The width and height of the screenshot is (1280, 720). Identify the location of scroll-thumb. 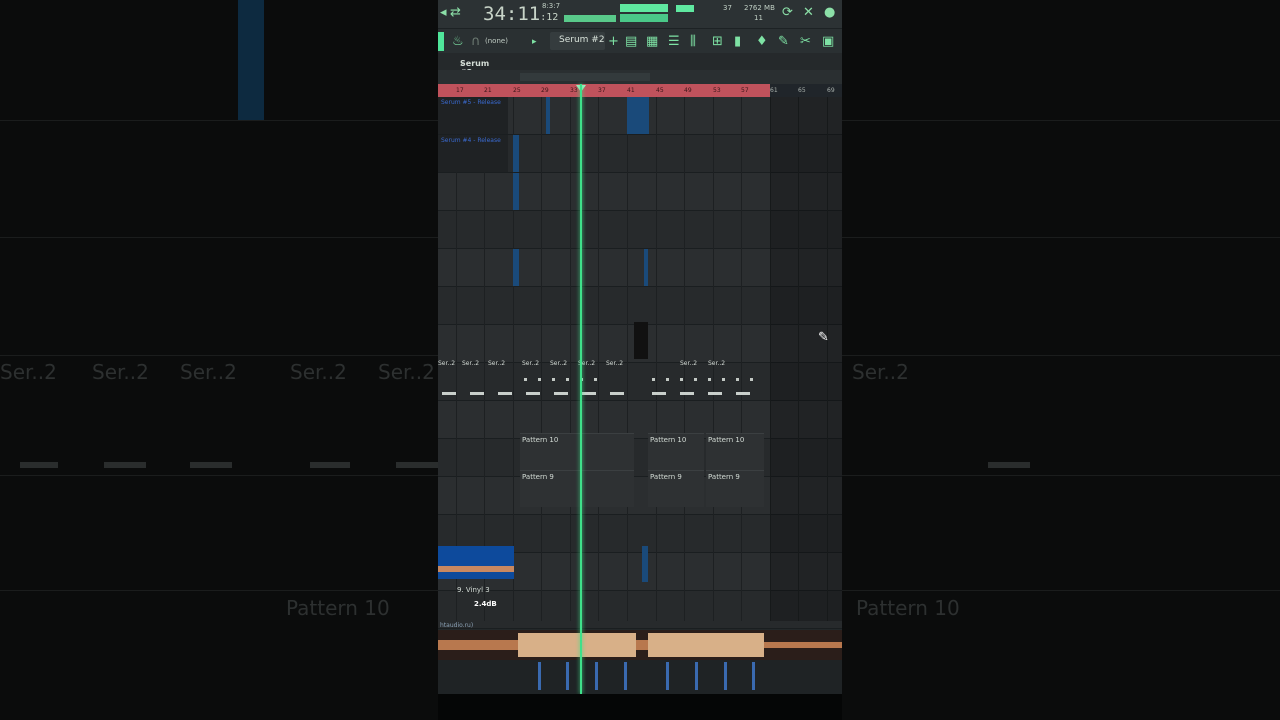
(585, 77).